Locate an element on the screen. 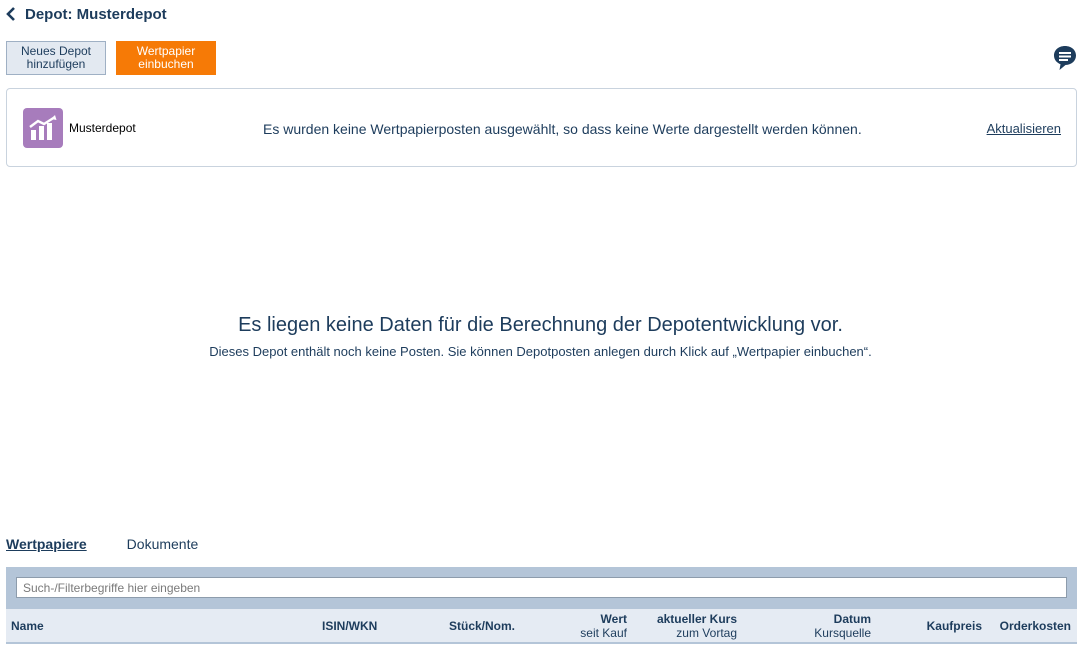  column-header-current-price-label: aktueller Kurs is located at coordinates (696, 619).